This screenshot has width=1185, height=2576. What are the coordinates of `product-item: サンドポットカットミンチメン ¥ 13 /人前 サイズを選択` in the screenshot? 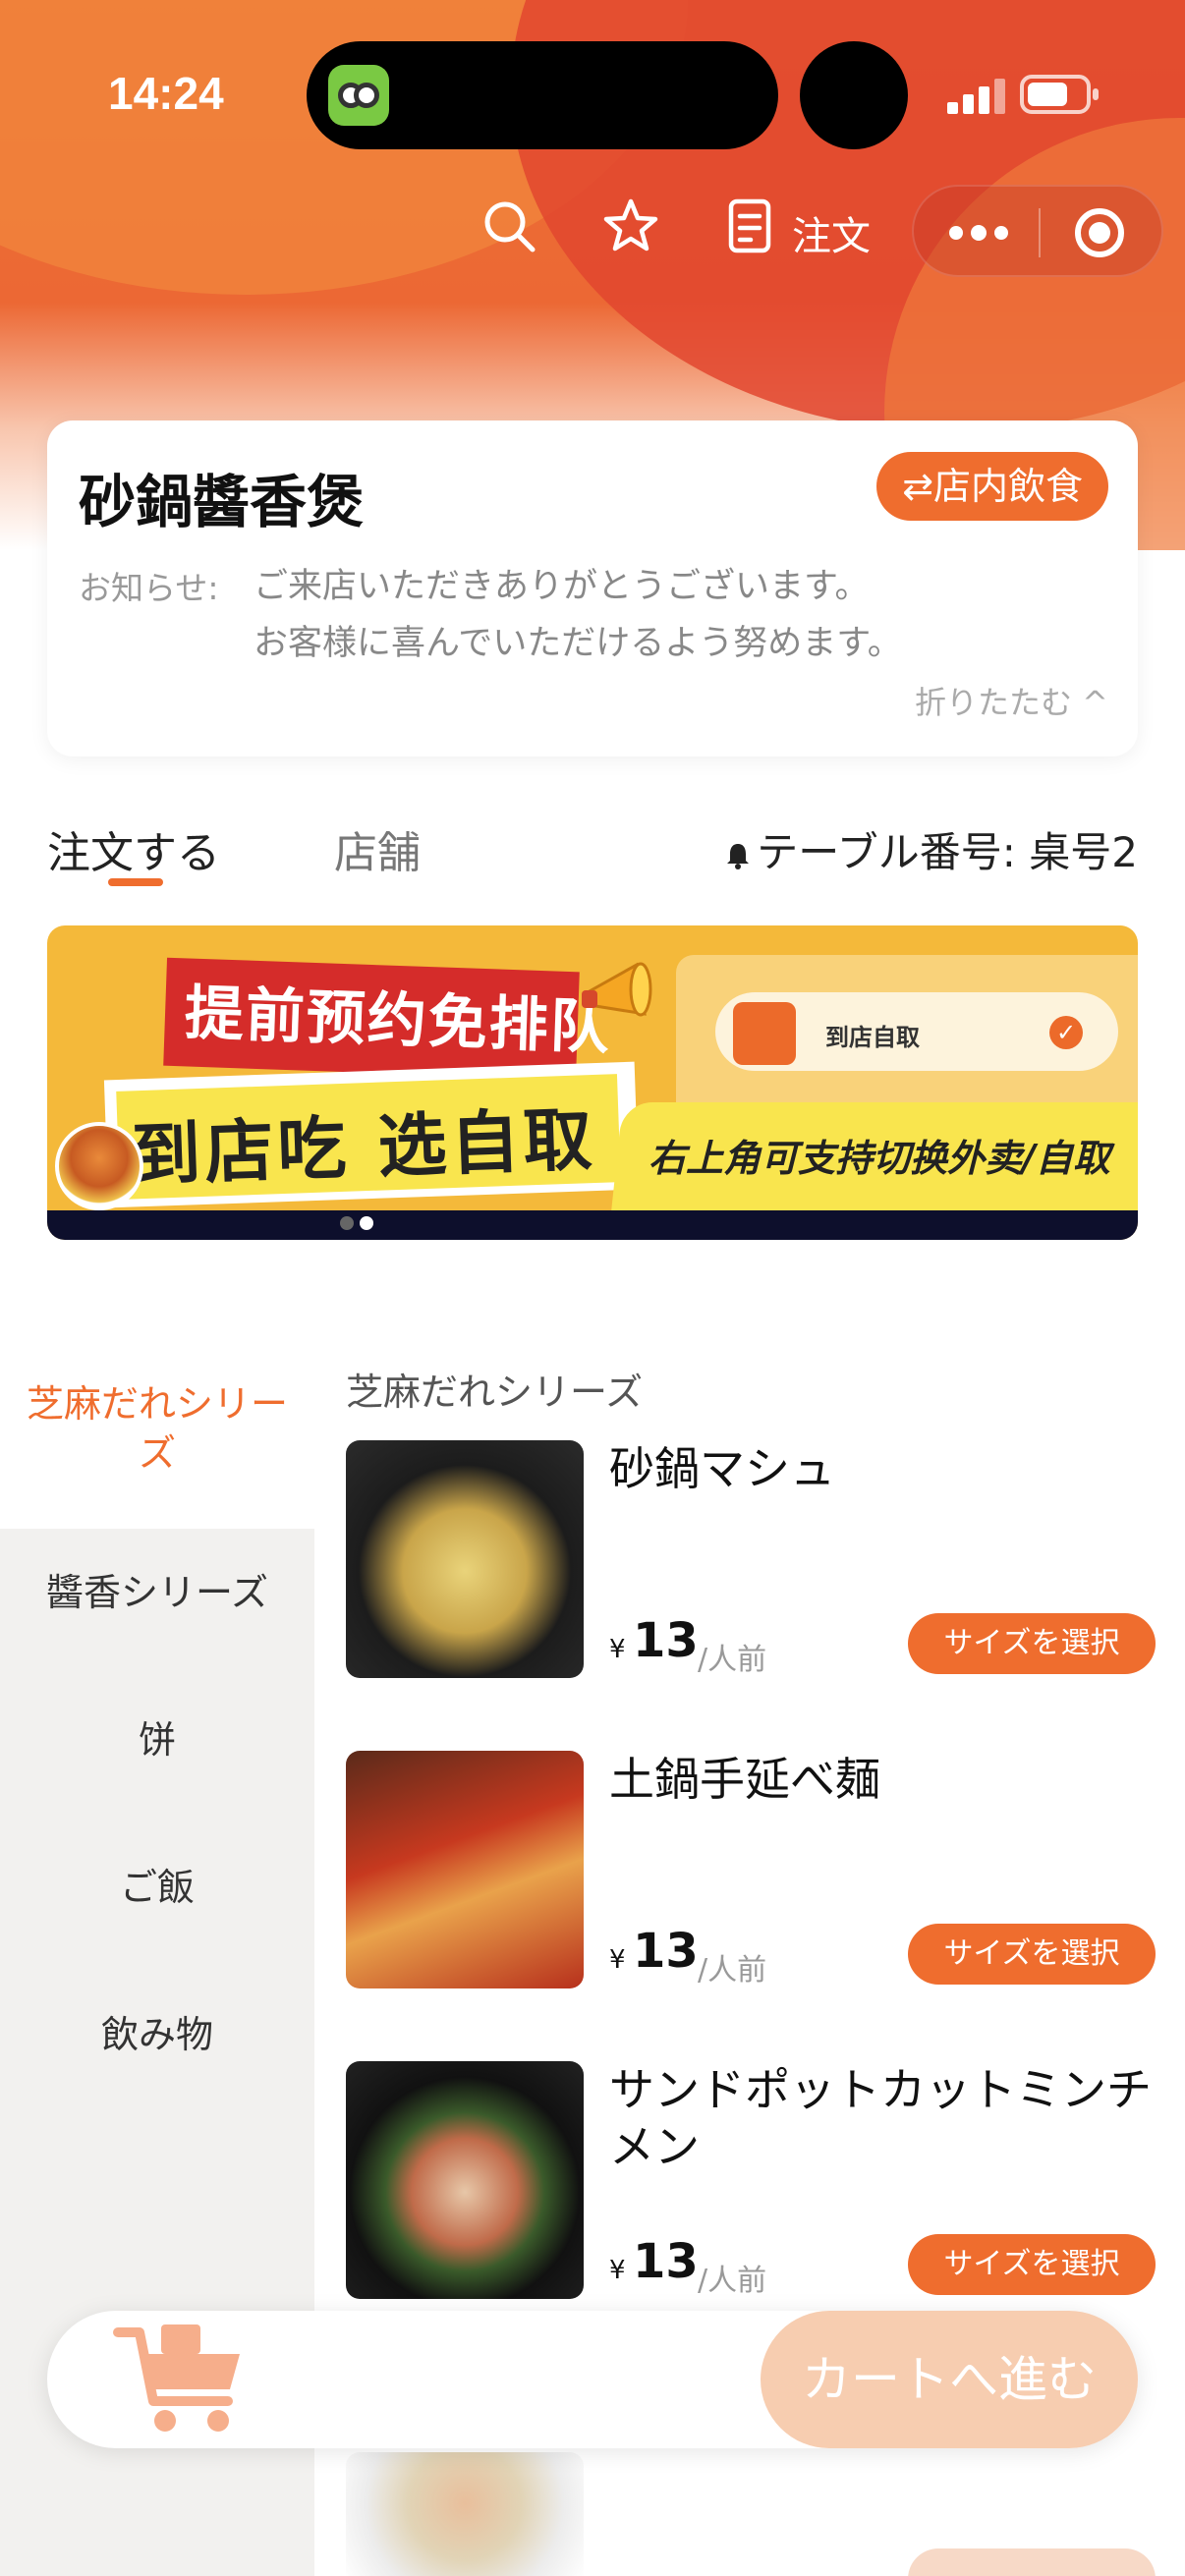 It's located at (753, 2184).